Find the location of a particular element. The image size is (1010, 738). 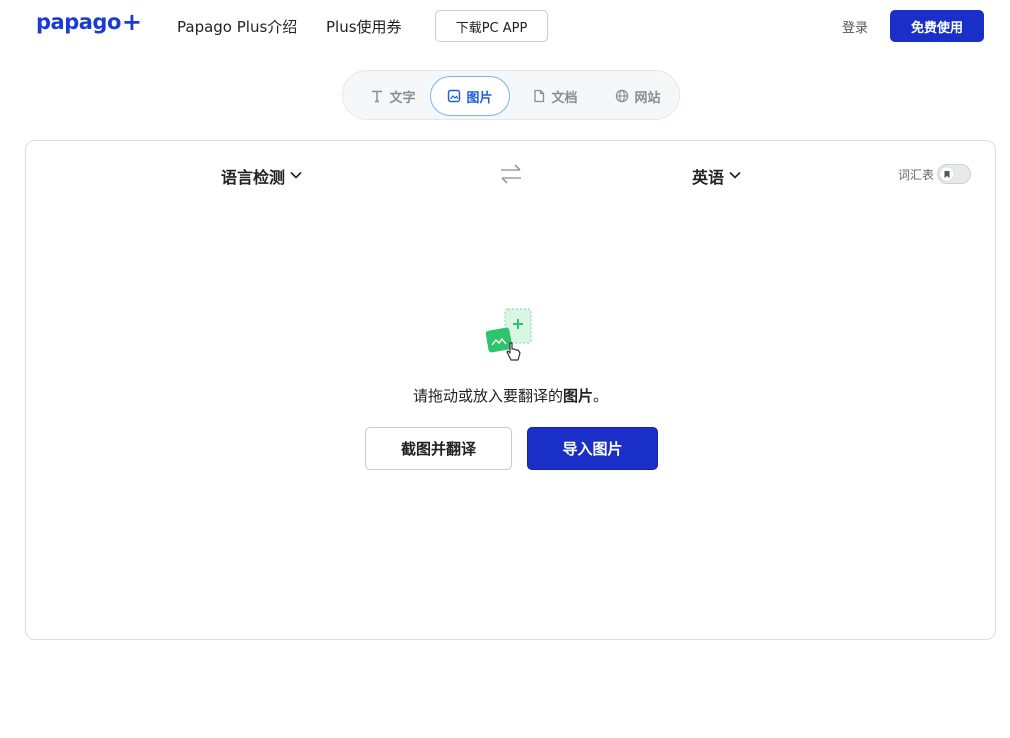

tab-image: 图片 is located at coordinates (470, 96).